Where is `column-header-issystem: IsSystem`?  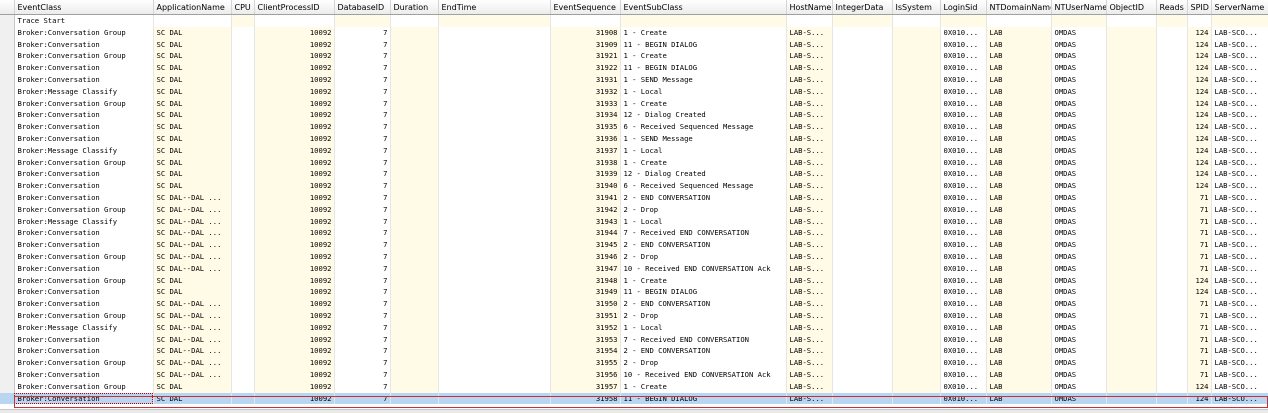
column-header-issystem: IsSystem is located at coordinates (916, 7).